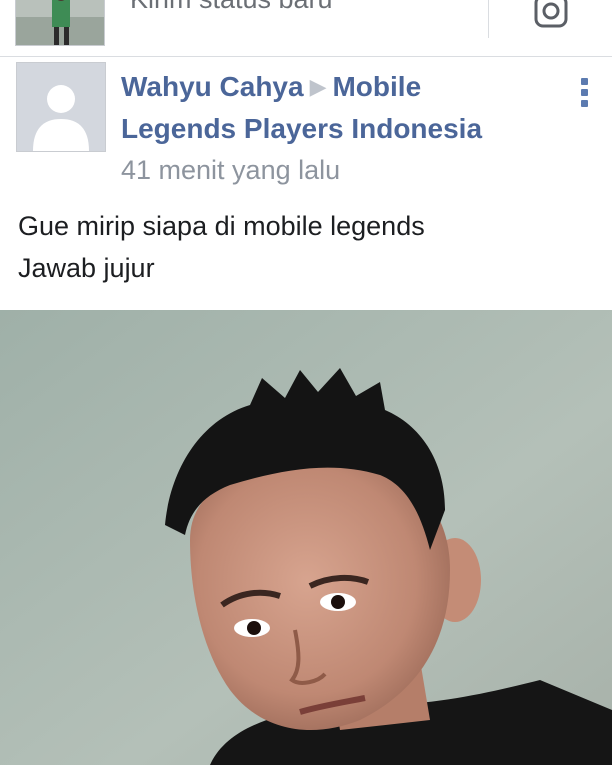 The height and width of the screenshot is (765, 612). Describe the element at coordinates (488, 19) in the screenshot. I see `divider` at that location.